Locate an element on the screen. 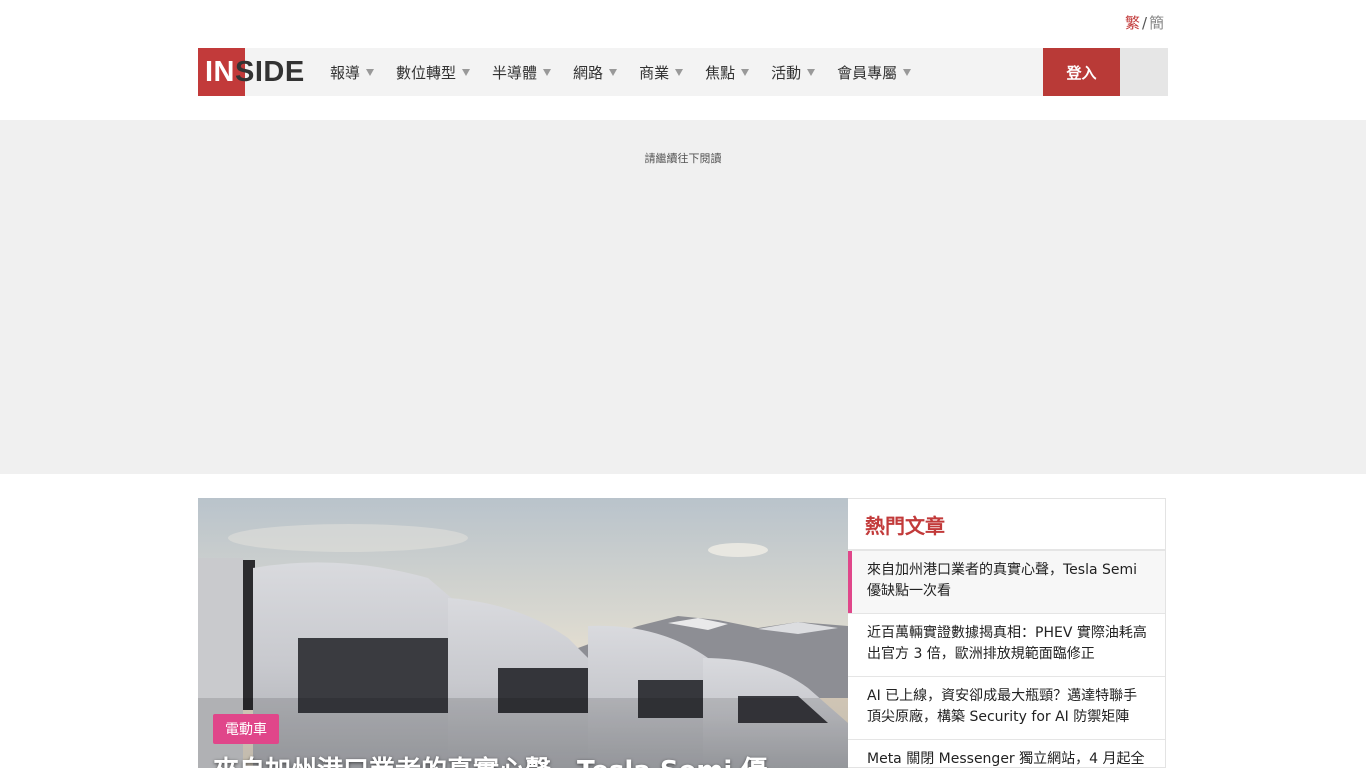 Image resolution: width=1366 pixels, height=768 pixels. nav-item-label: 焦點 is located at coordinates (720, 72).